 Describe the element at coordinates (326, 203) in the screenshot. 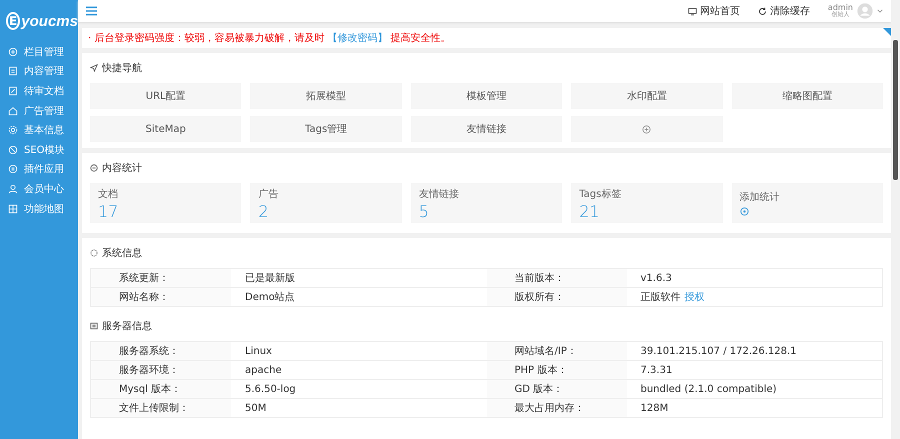

I see `stat-tile: 广告 2` at that location.